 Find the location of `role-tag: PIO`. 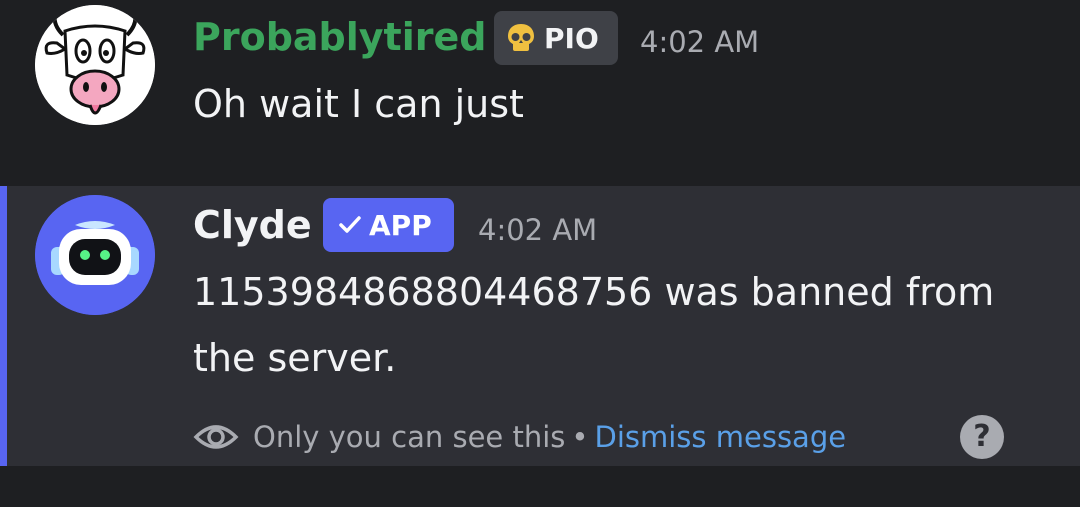

role-tag: PIO is located at coordinates (556, 38).